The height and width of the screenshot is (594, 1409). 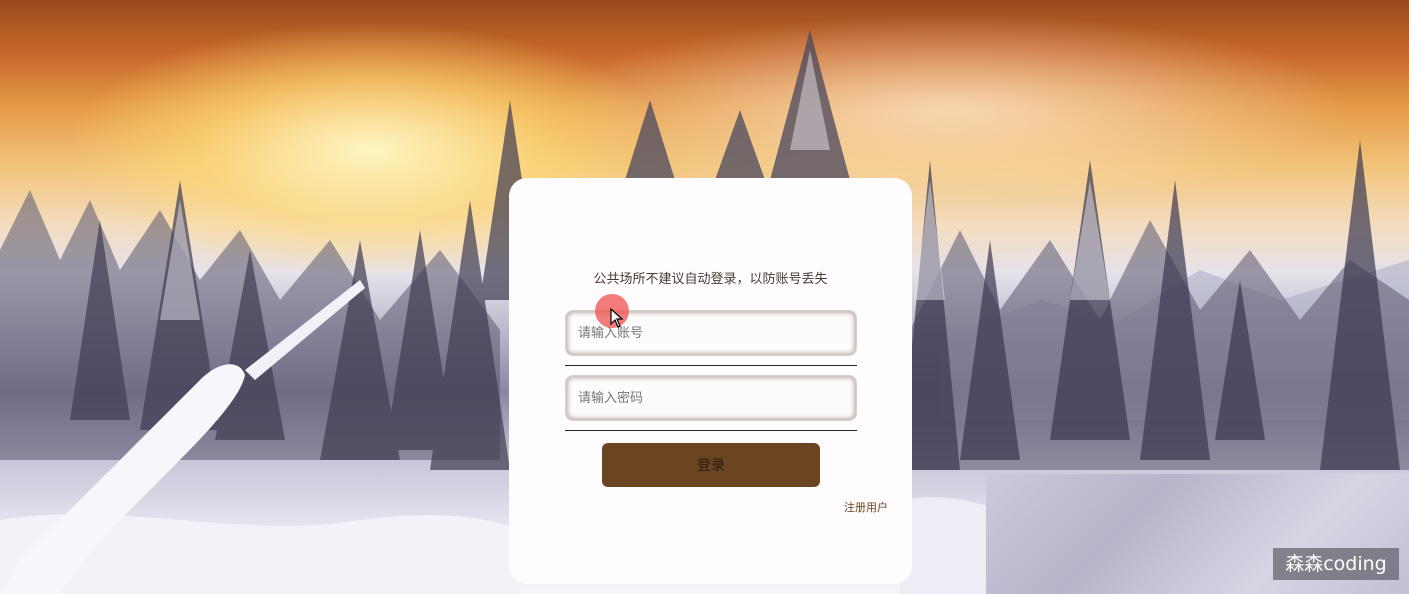 What do you see at coordinates (866, 507) in the screenshot?
I see `register-link: 注册用户` at bounding box center [866, 507].